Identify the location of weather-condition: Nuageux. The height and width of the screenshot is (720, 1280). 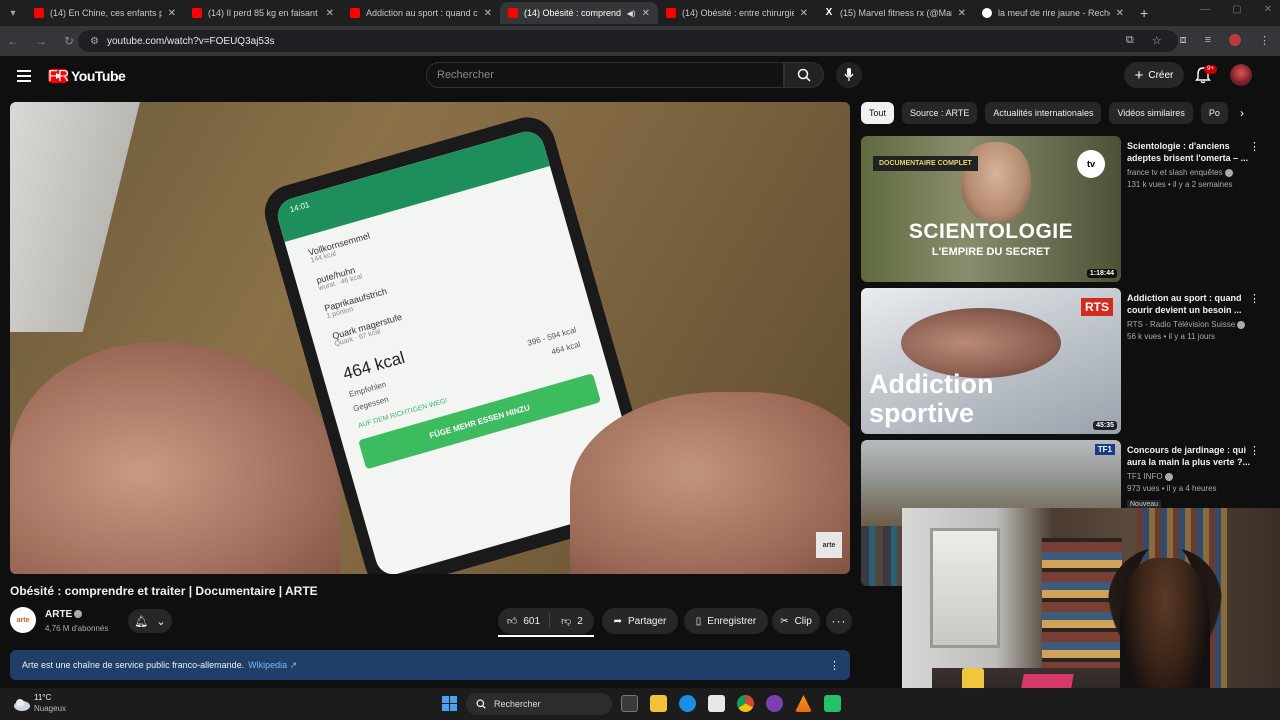
(50, 708).